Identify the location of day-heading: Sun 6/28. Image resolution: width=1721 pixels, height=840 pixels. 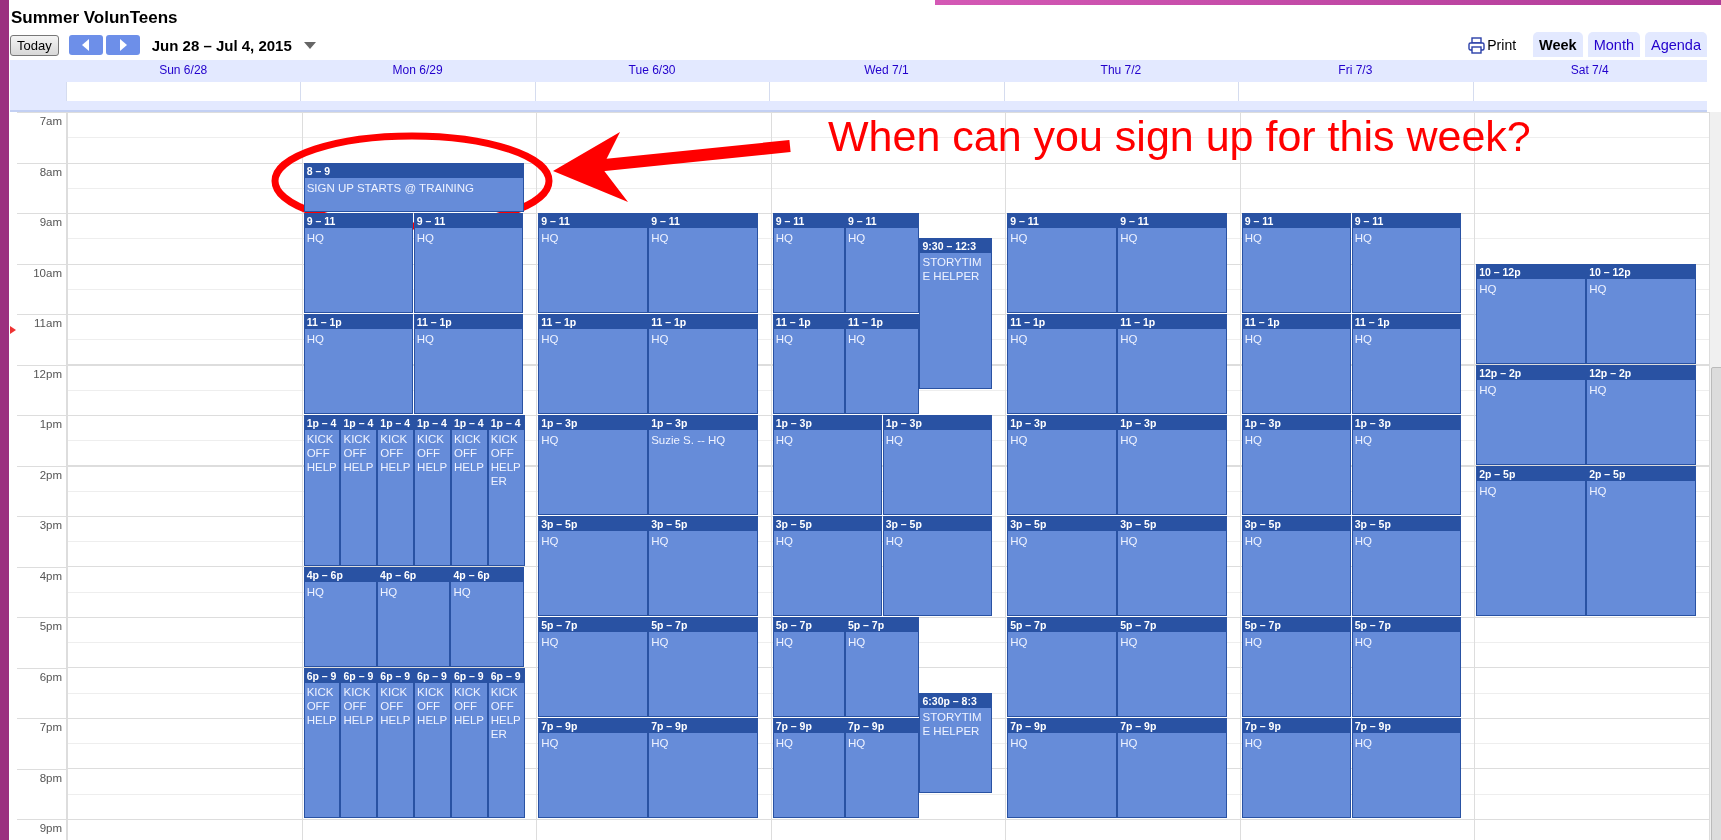
(183, 71).